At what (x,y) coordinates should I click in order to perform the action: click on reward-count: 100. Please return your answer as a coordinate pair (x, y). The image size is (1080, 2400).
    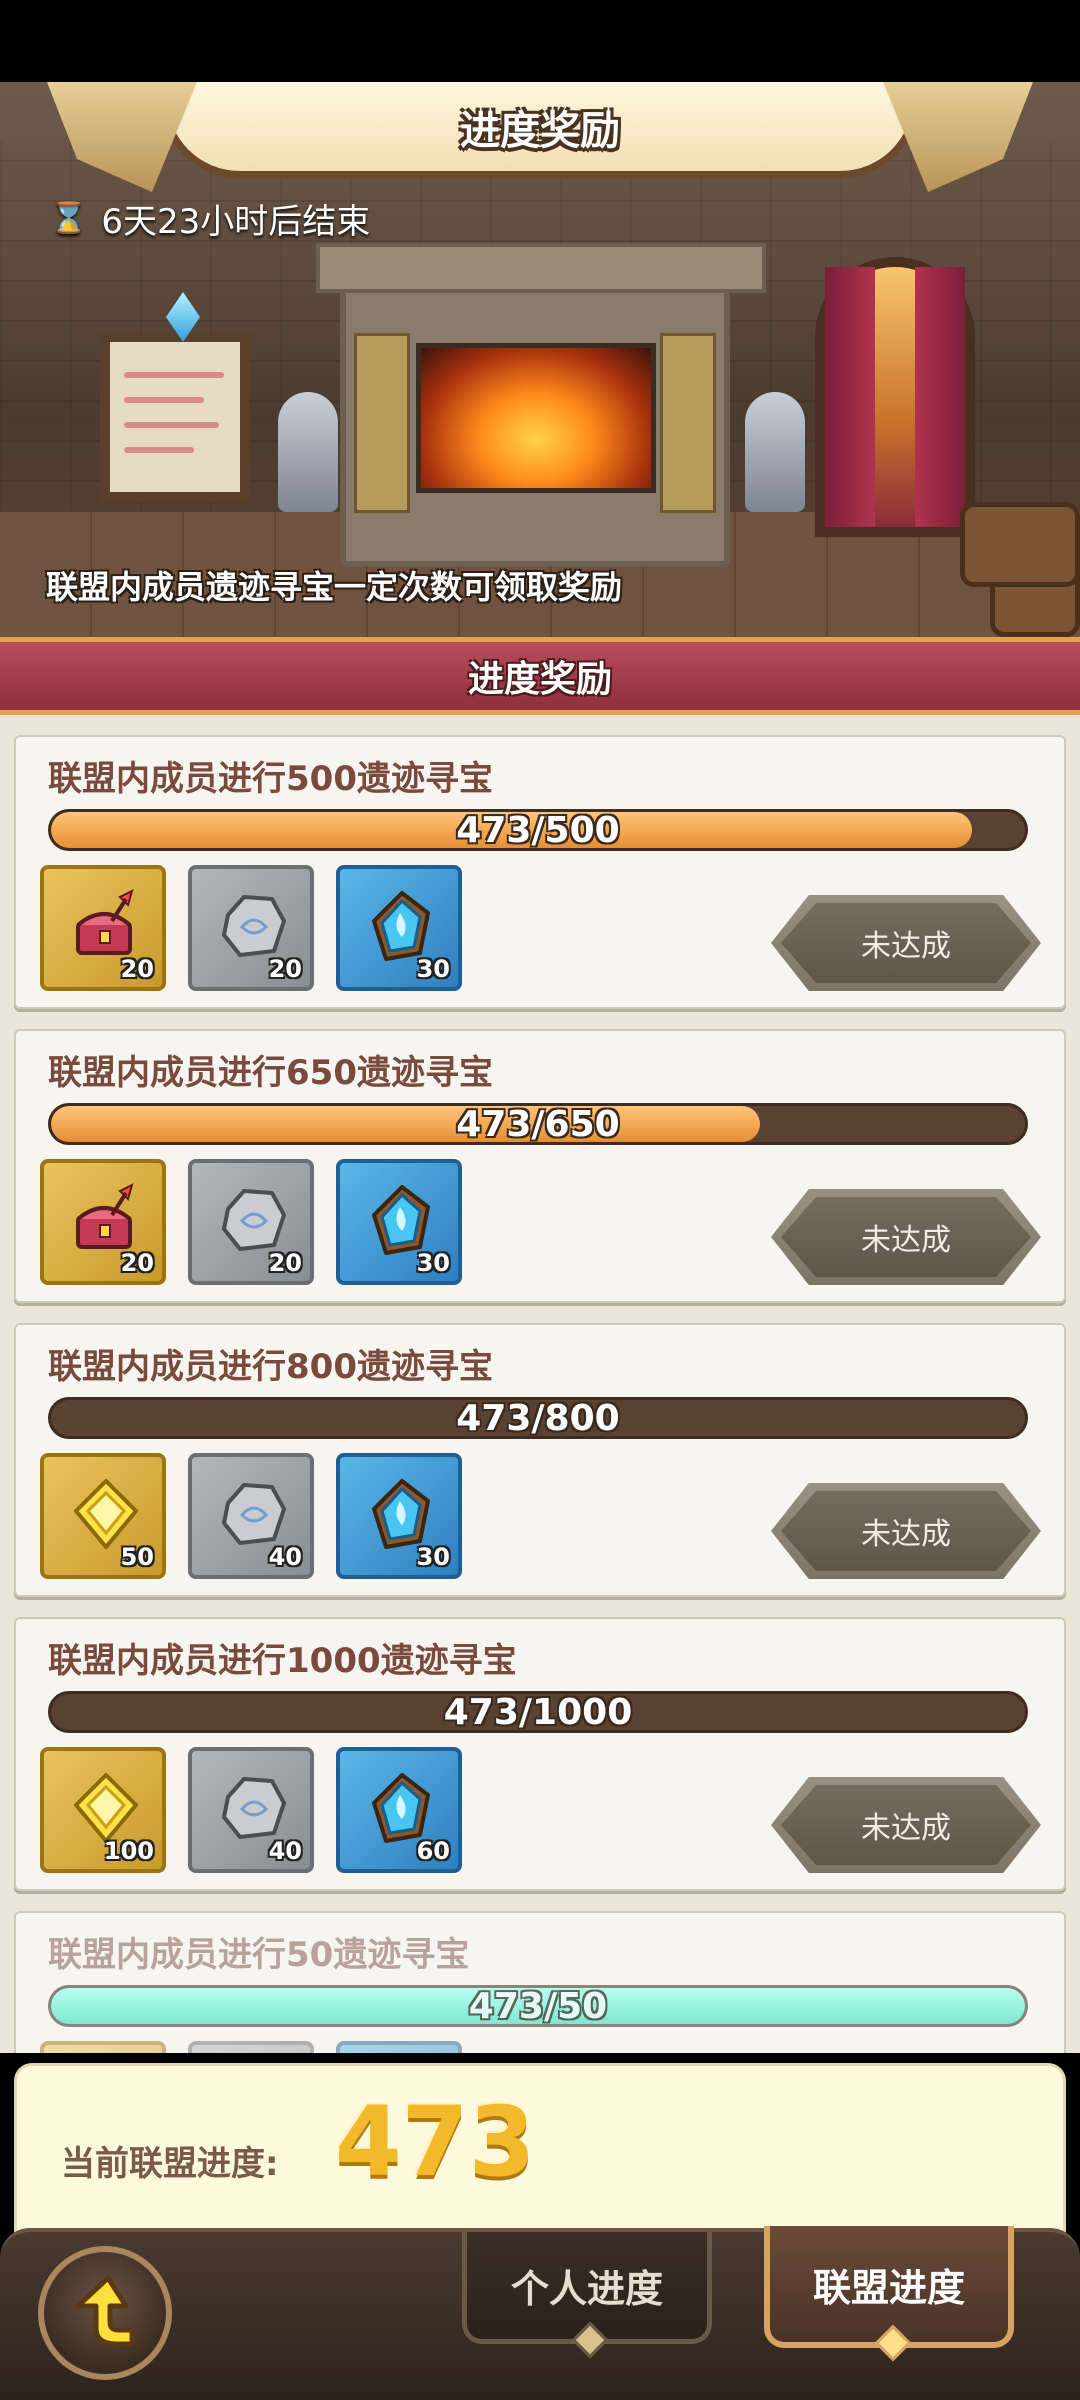
    Looking at the image, I should click on (128, 1851).